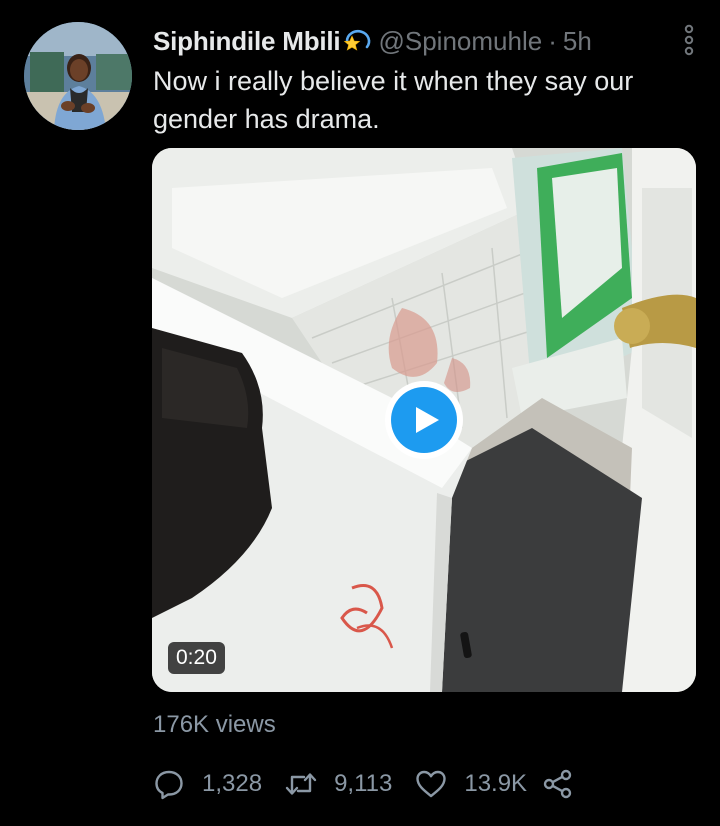 This screenshot has height=826, width=720. Describe the element at coordinates (78, 76) in the screenshot. I see `author-avatar` at that location.